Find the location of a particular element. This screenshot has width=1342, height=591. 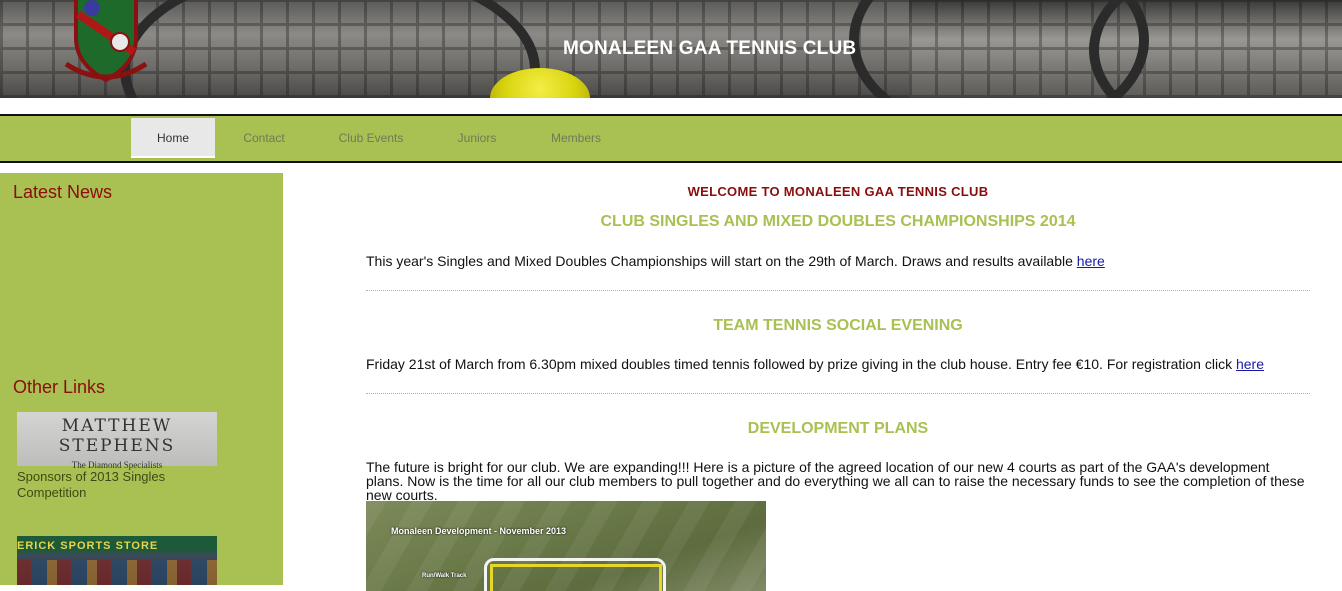

club-crest-icon is located at coordinates (106, 44).